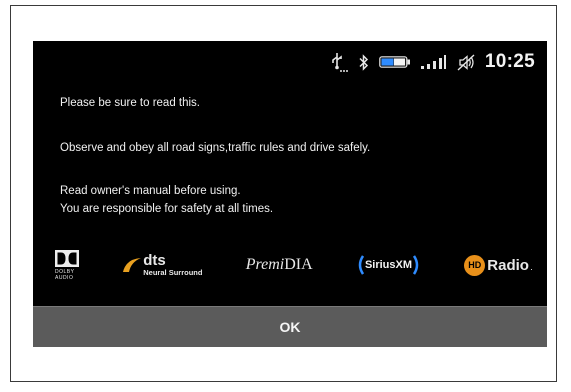 The height and width of the screenshot is (392, 571). What do you see at coordinates (290, 326) in the screenshot?
I see `ok-button: OK` at bounding box center [290, 326].